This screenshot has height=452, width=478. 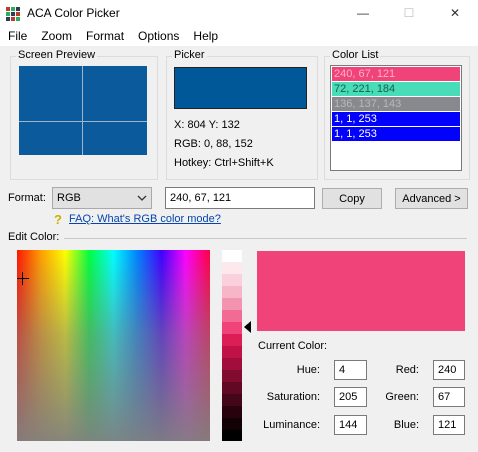 I want to click on blue-label: Blue:, so click(x=406, y=425).